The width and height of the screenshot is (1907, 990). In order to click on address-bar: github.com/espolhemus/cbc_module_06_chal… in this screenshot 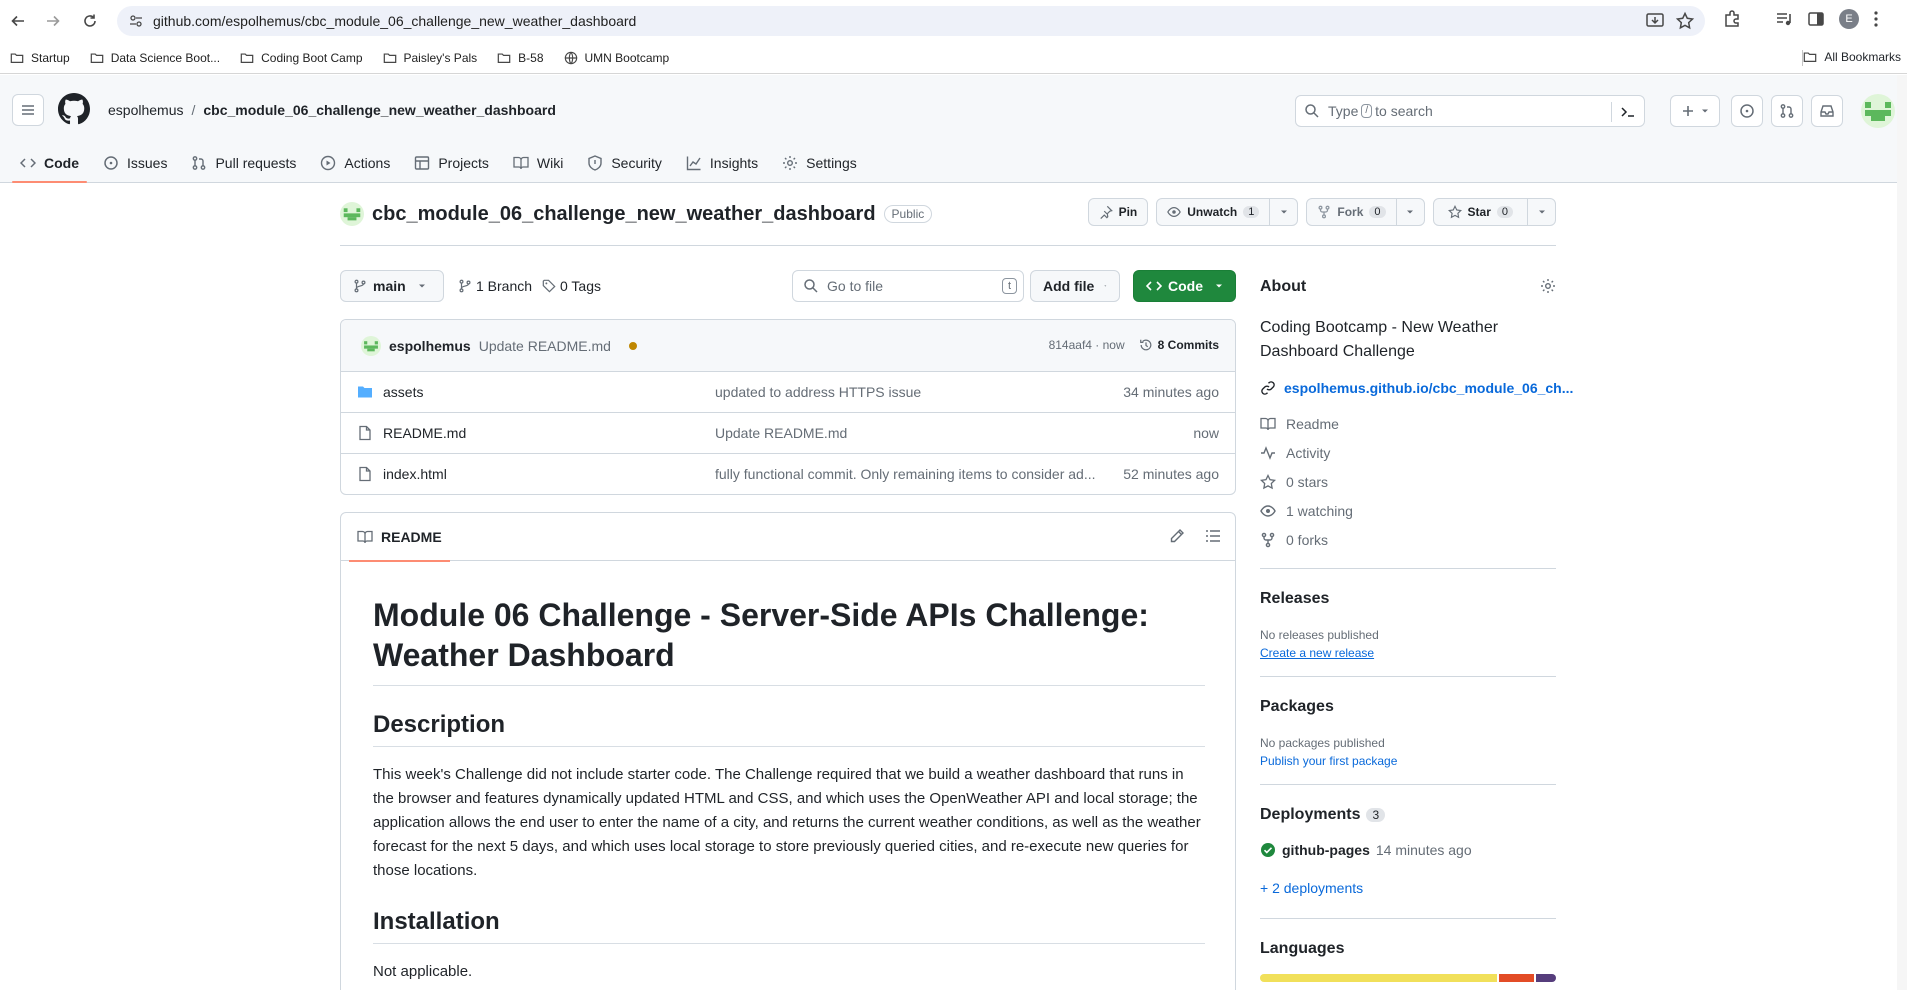, I will do `click(911, 21)`.